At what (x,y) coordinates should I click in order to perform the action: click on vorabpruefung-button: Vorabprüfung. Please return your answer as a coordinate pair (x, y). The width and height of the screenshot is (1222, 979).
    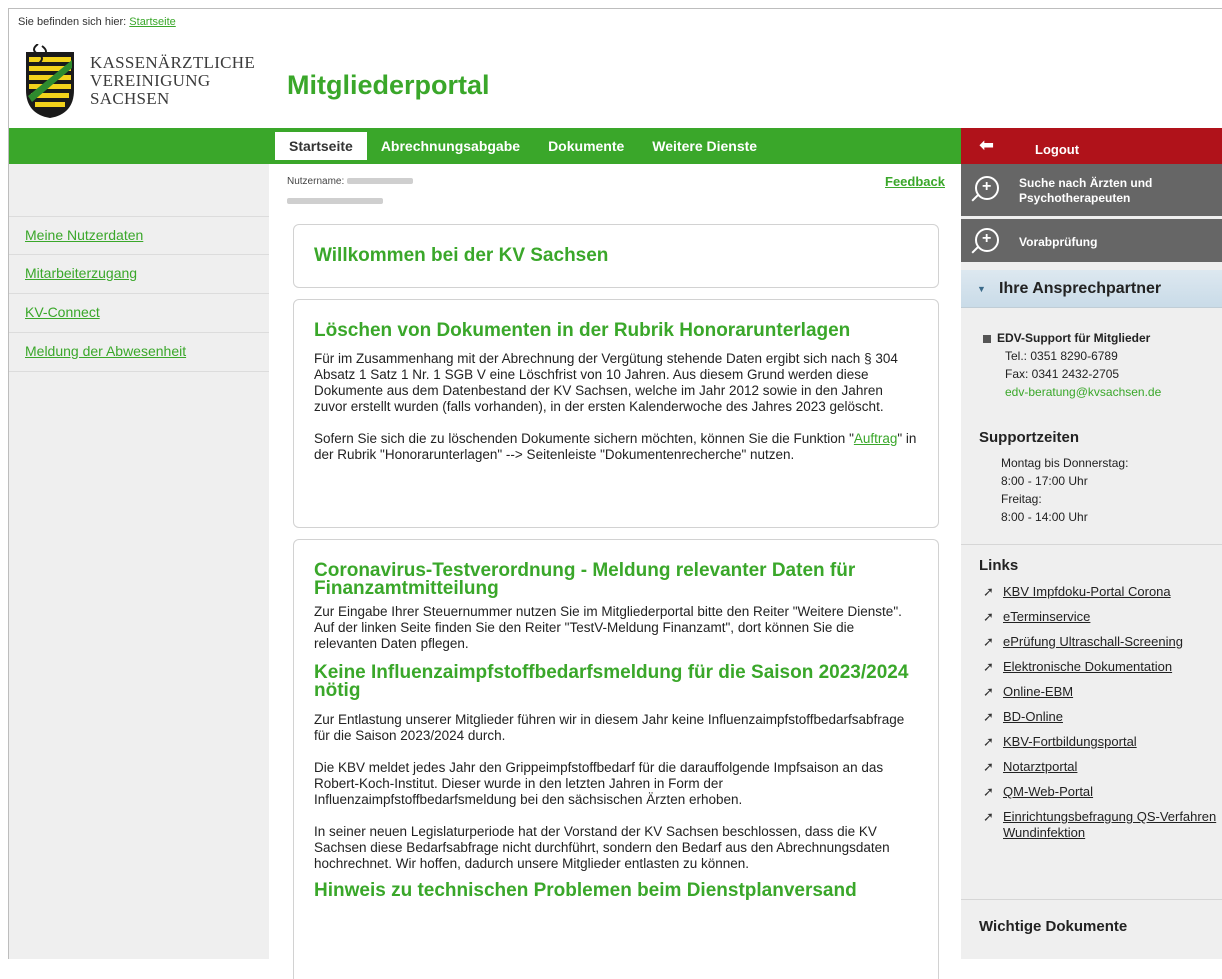
    Looking at the image, I should click on (1091, 240).